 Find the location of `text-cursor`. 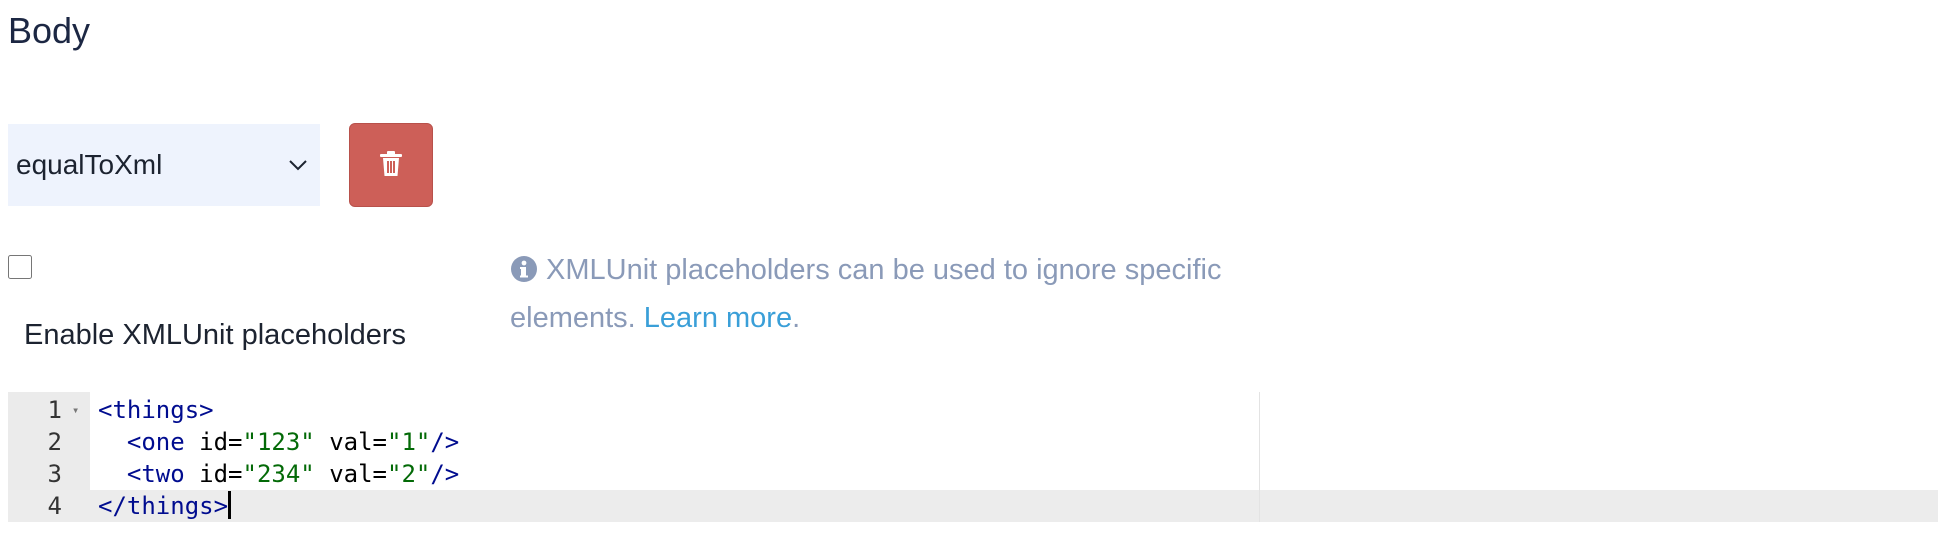

text-cursor is located at coordinates (230, 505).